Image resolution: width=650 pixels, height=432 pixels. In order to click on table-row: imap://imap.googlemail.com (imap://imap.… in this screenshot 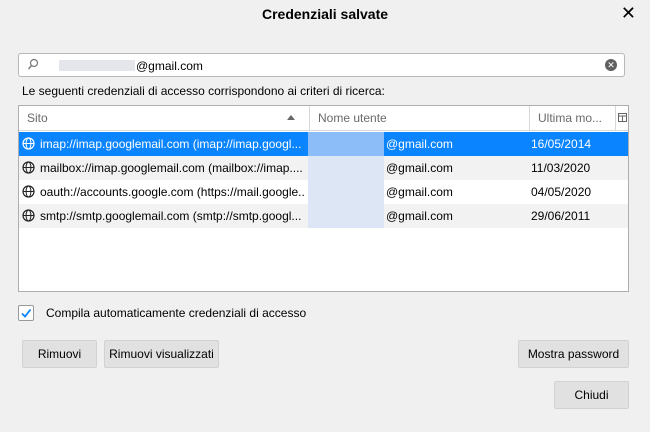, I will do `click(323, 144)`.